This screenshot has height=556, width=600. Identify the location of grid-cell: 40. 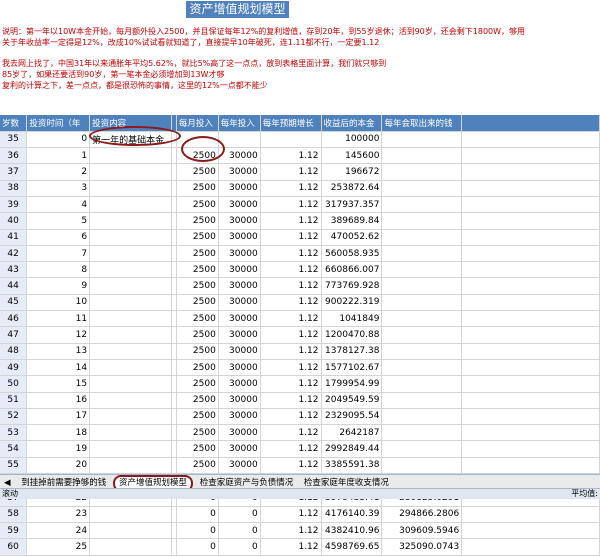
(14, 221).